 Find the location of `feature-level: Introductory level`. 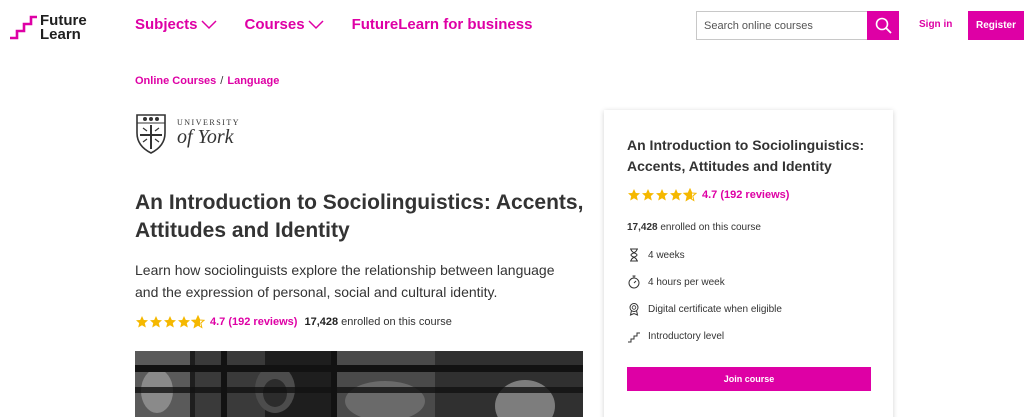

feature-level: Introductory level is located at coordinates (675, 336).